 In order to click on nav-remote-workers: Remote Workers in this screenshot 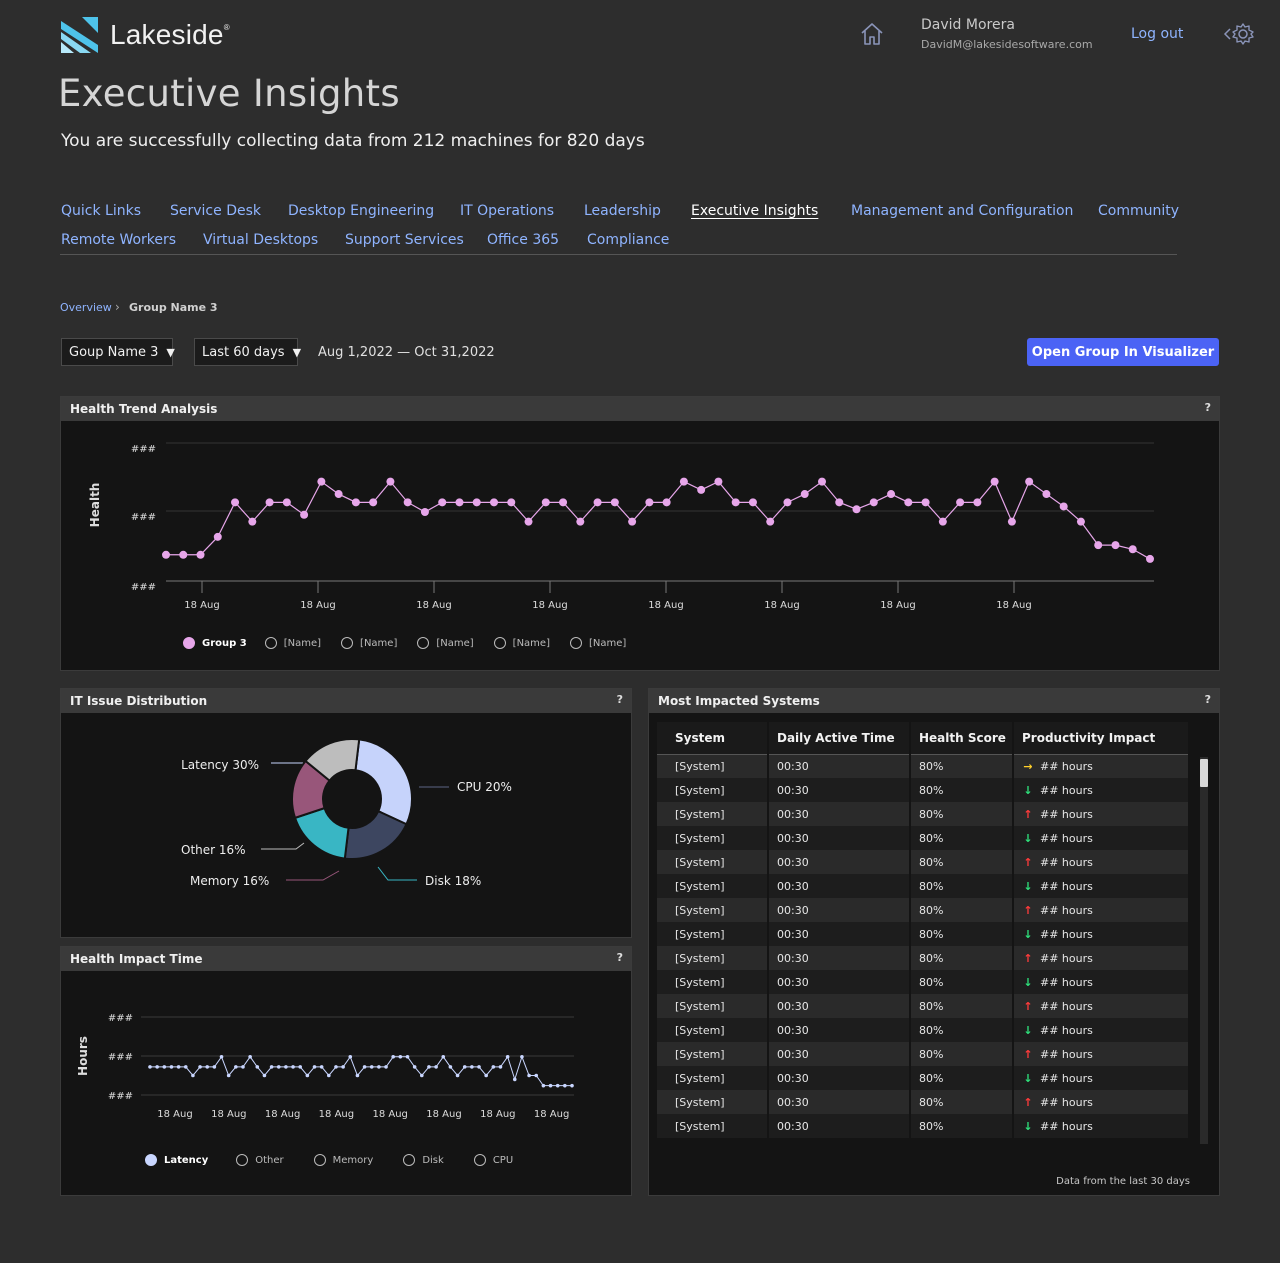, I will do `click(118, 240)`.